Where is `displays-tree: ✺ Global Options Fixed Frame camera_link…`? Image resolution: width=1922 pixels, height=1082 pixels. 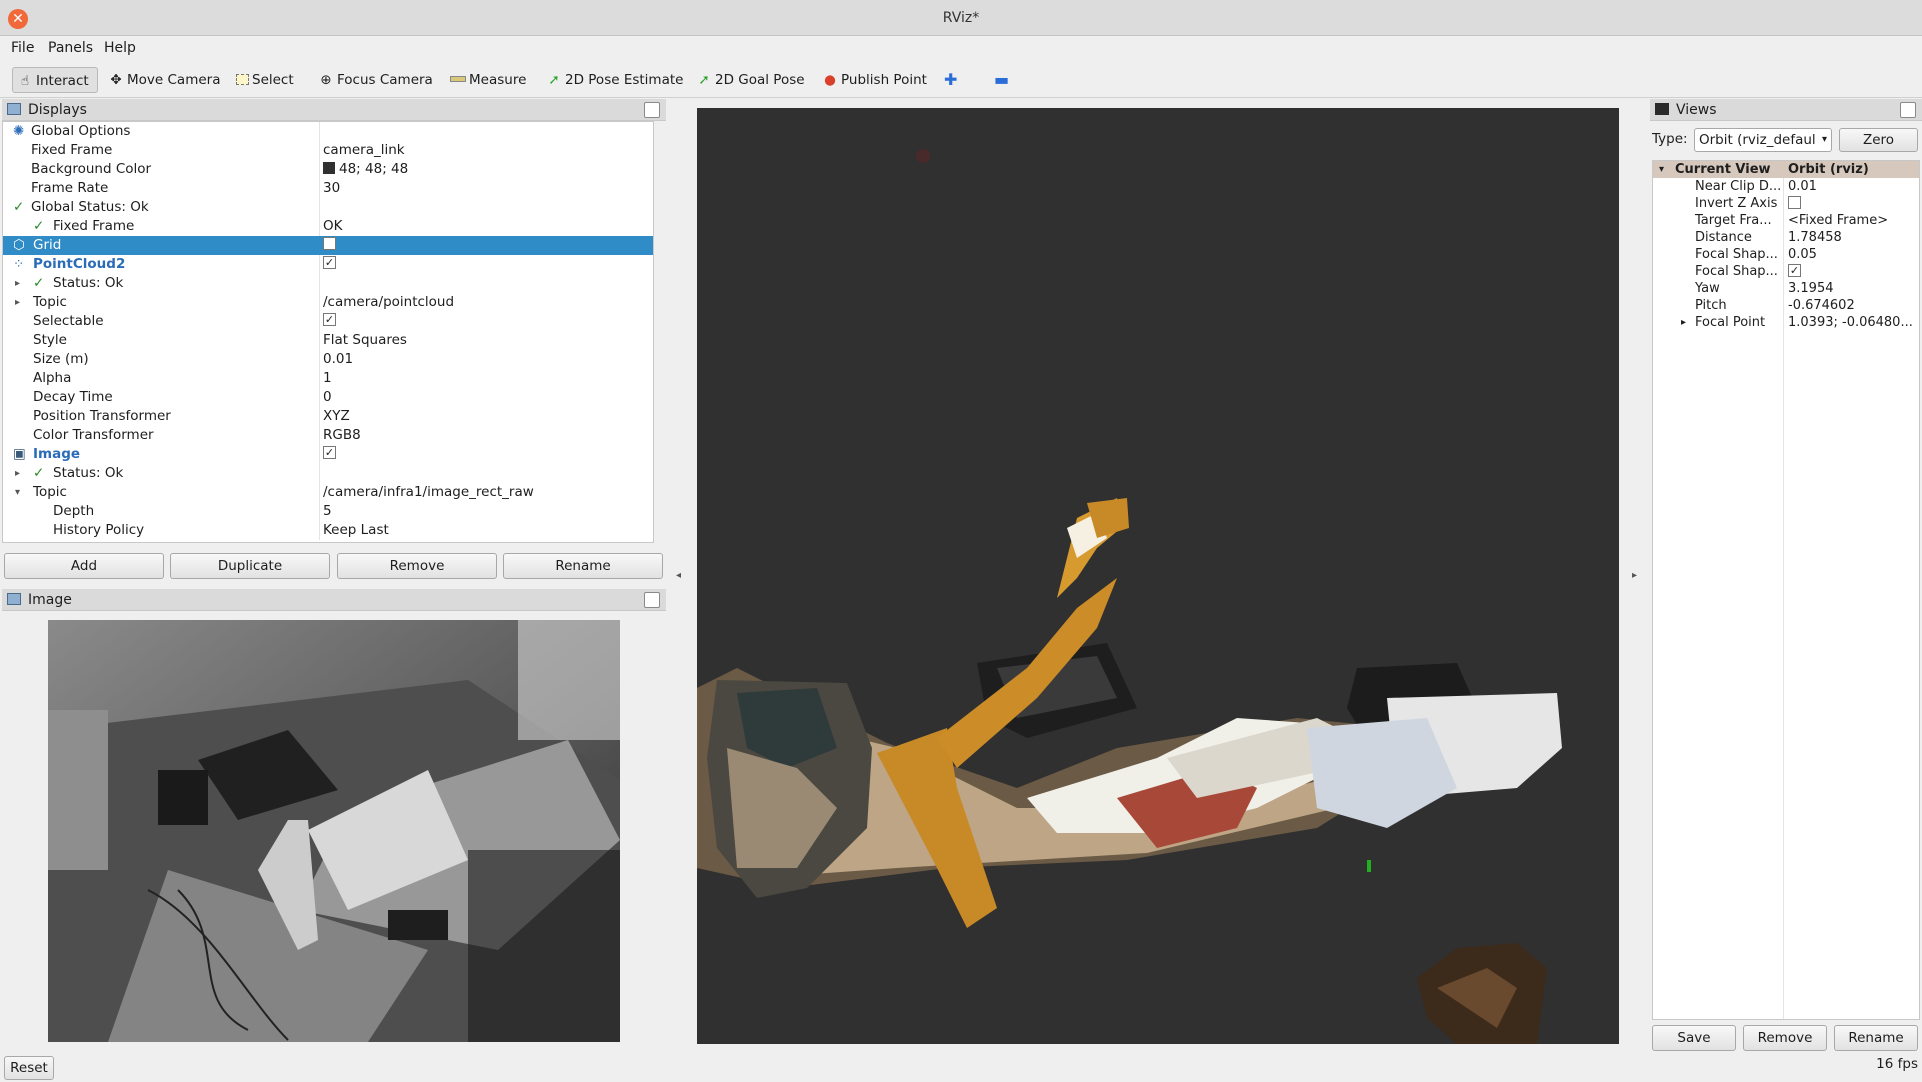 displays-tree: ✺ Global Options Fixed Frame camera_link… is located at coordinates (328, 332).